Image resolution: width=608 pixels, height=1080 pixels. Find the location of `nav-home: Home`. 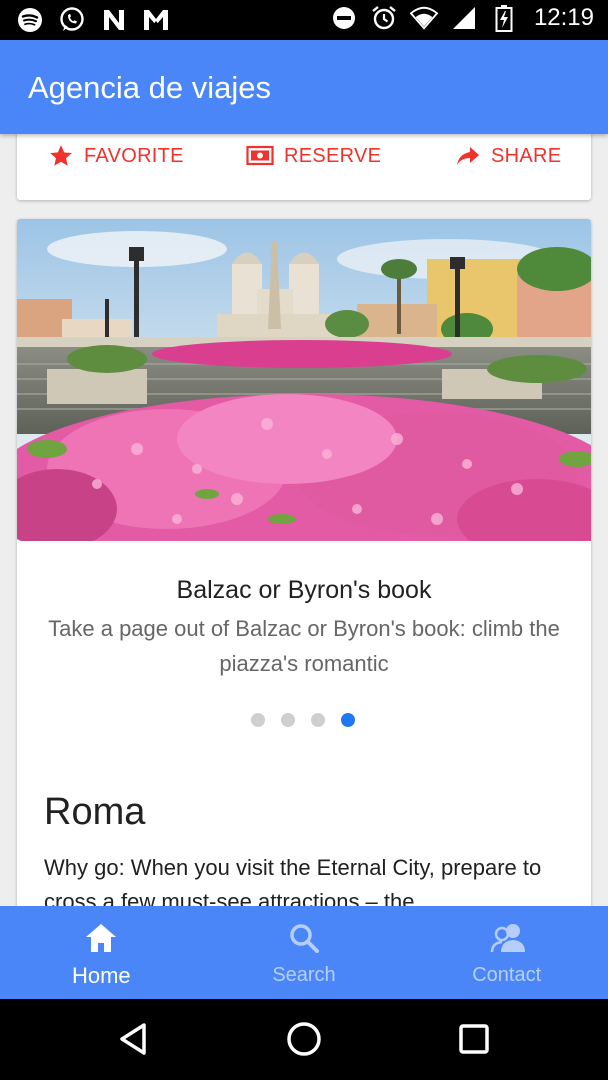

nav-home: Home is located at coordinates (101, 952).